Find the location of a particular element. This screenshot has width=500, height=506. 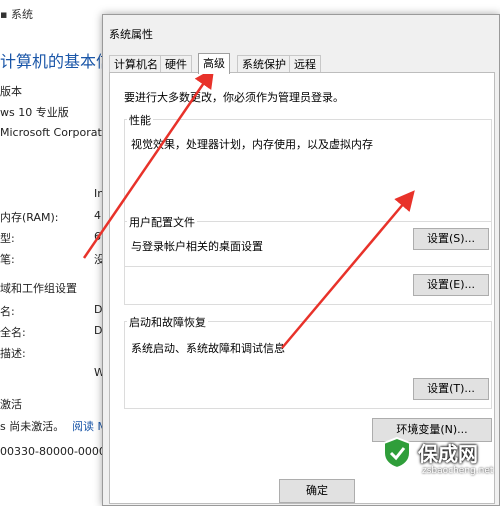

performance-description: 视觉效果，处理器计划，内存使用，以及虚拟内存 is located at coordinates (252, 144).